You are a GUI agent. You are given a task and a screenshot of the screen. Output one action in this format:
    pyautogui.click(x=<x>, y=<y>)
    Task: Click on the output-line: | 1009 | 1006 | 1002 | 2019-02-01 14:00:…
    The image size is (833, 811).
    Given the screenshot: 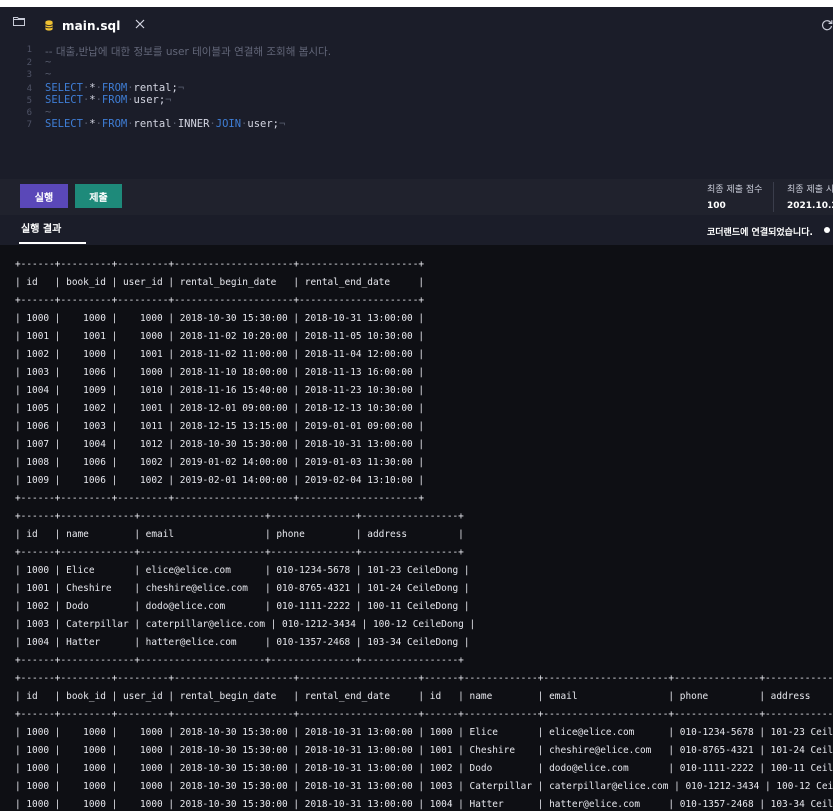 What is the action you would take?
    pyautogui.click(x=220, y=480)
    